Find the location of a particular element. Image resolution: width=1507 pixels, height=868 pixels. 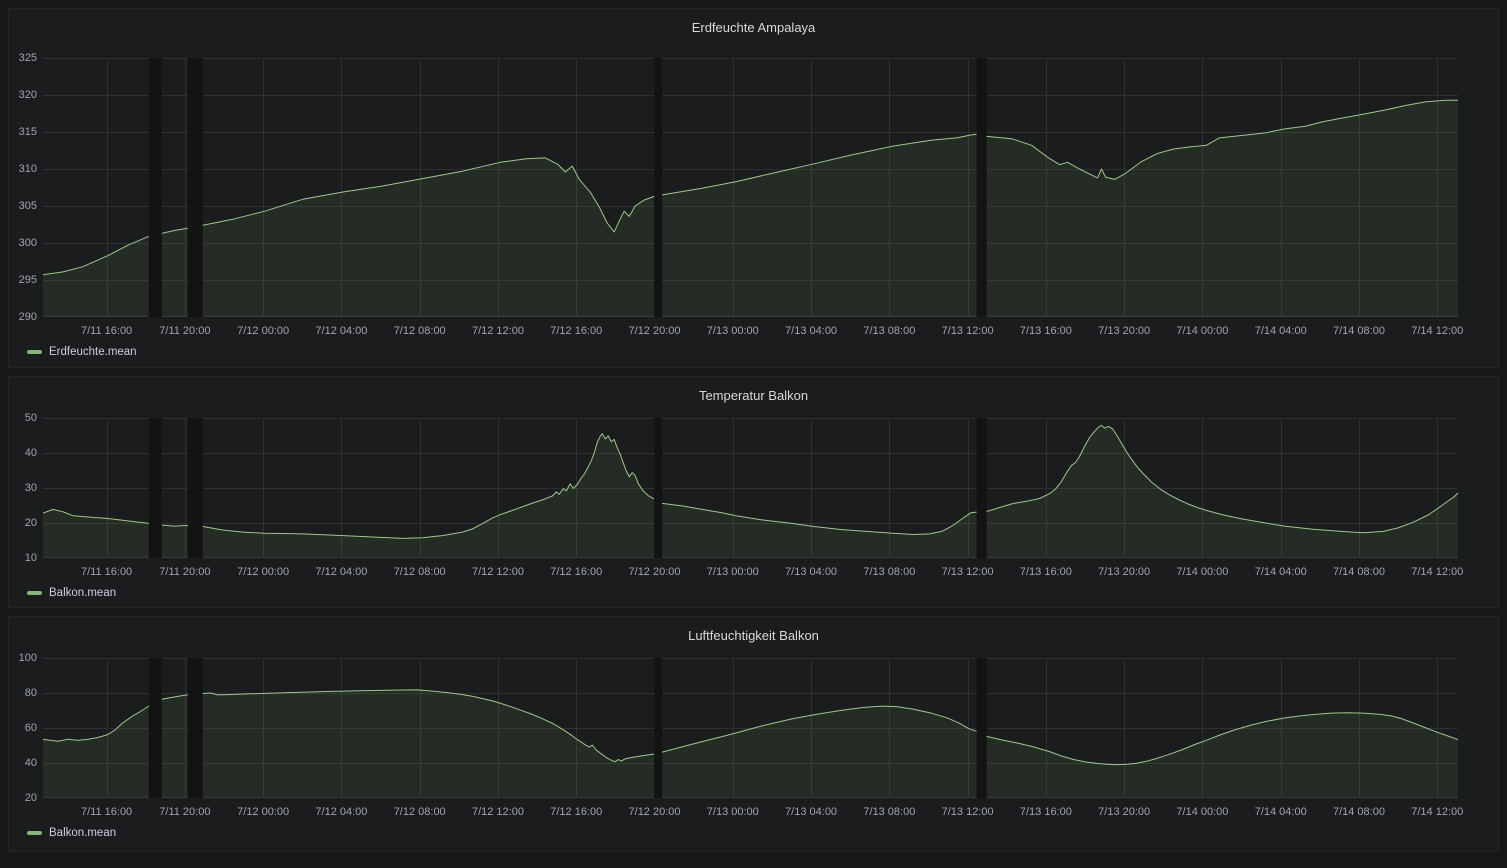

legend: Erdfeuchte.mean is located at coordinates (82, 352).